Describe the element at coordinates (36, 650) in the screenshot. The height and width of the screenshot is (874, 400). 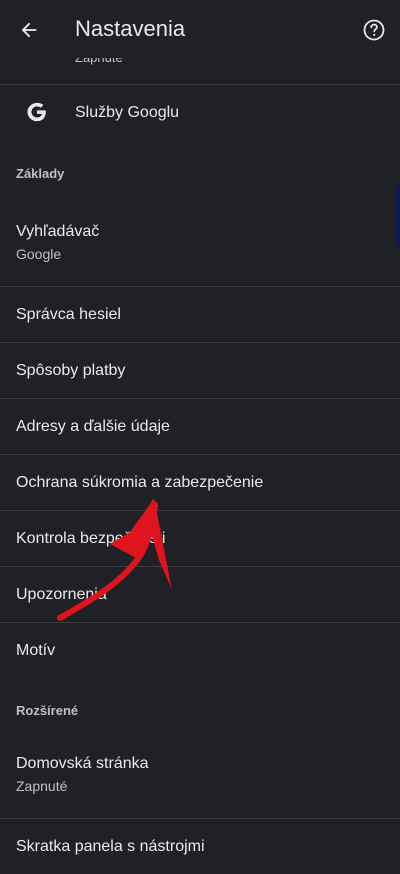
I see `theme-label: Motív` at that location.